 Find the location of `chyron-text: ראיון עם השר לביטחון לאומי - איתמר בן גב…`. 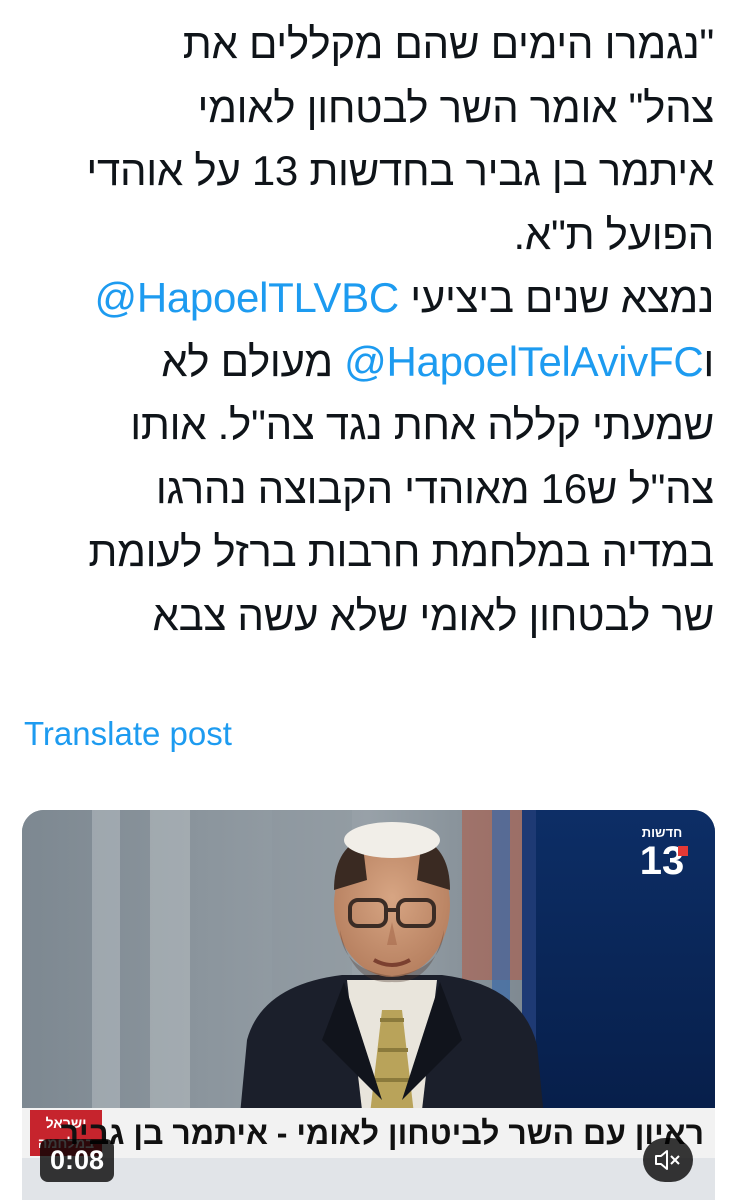

chyron-text: ראיון עם השר לביטחון לאומי - איתמר בן גב… is located at coordinates (382, 1133).